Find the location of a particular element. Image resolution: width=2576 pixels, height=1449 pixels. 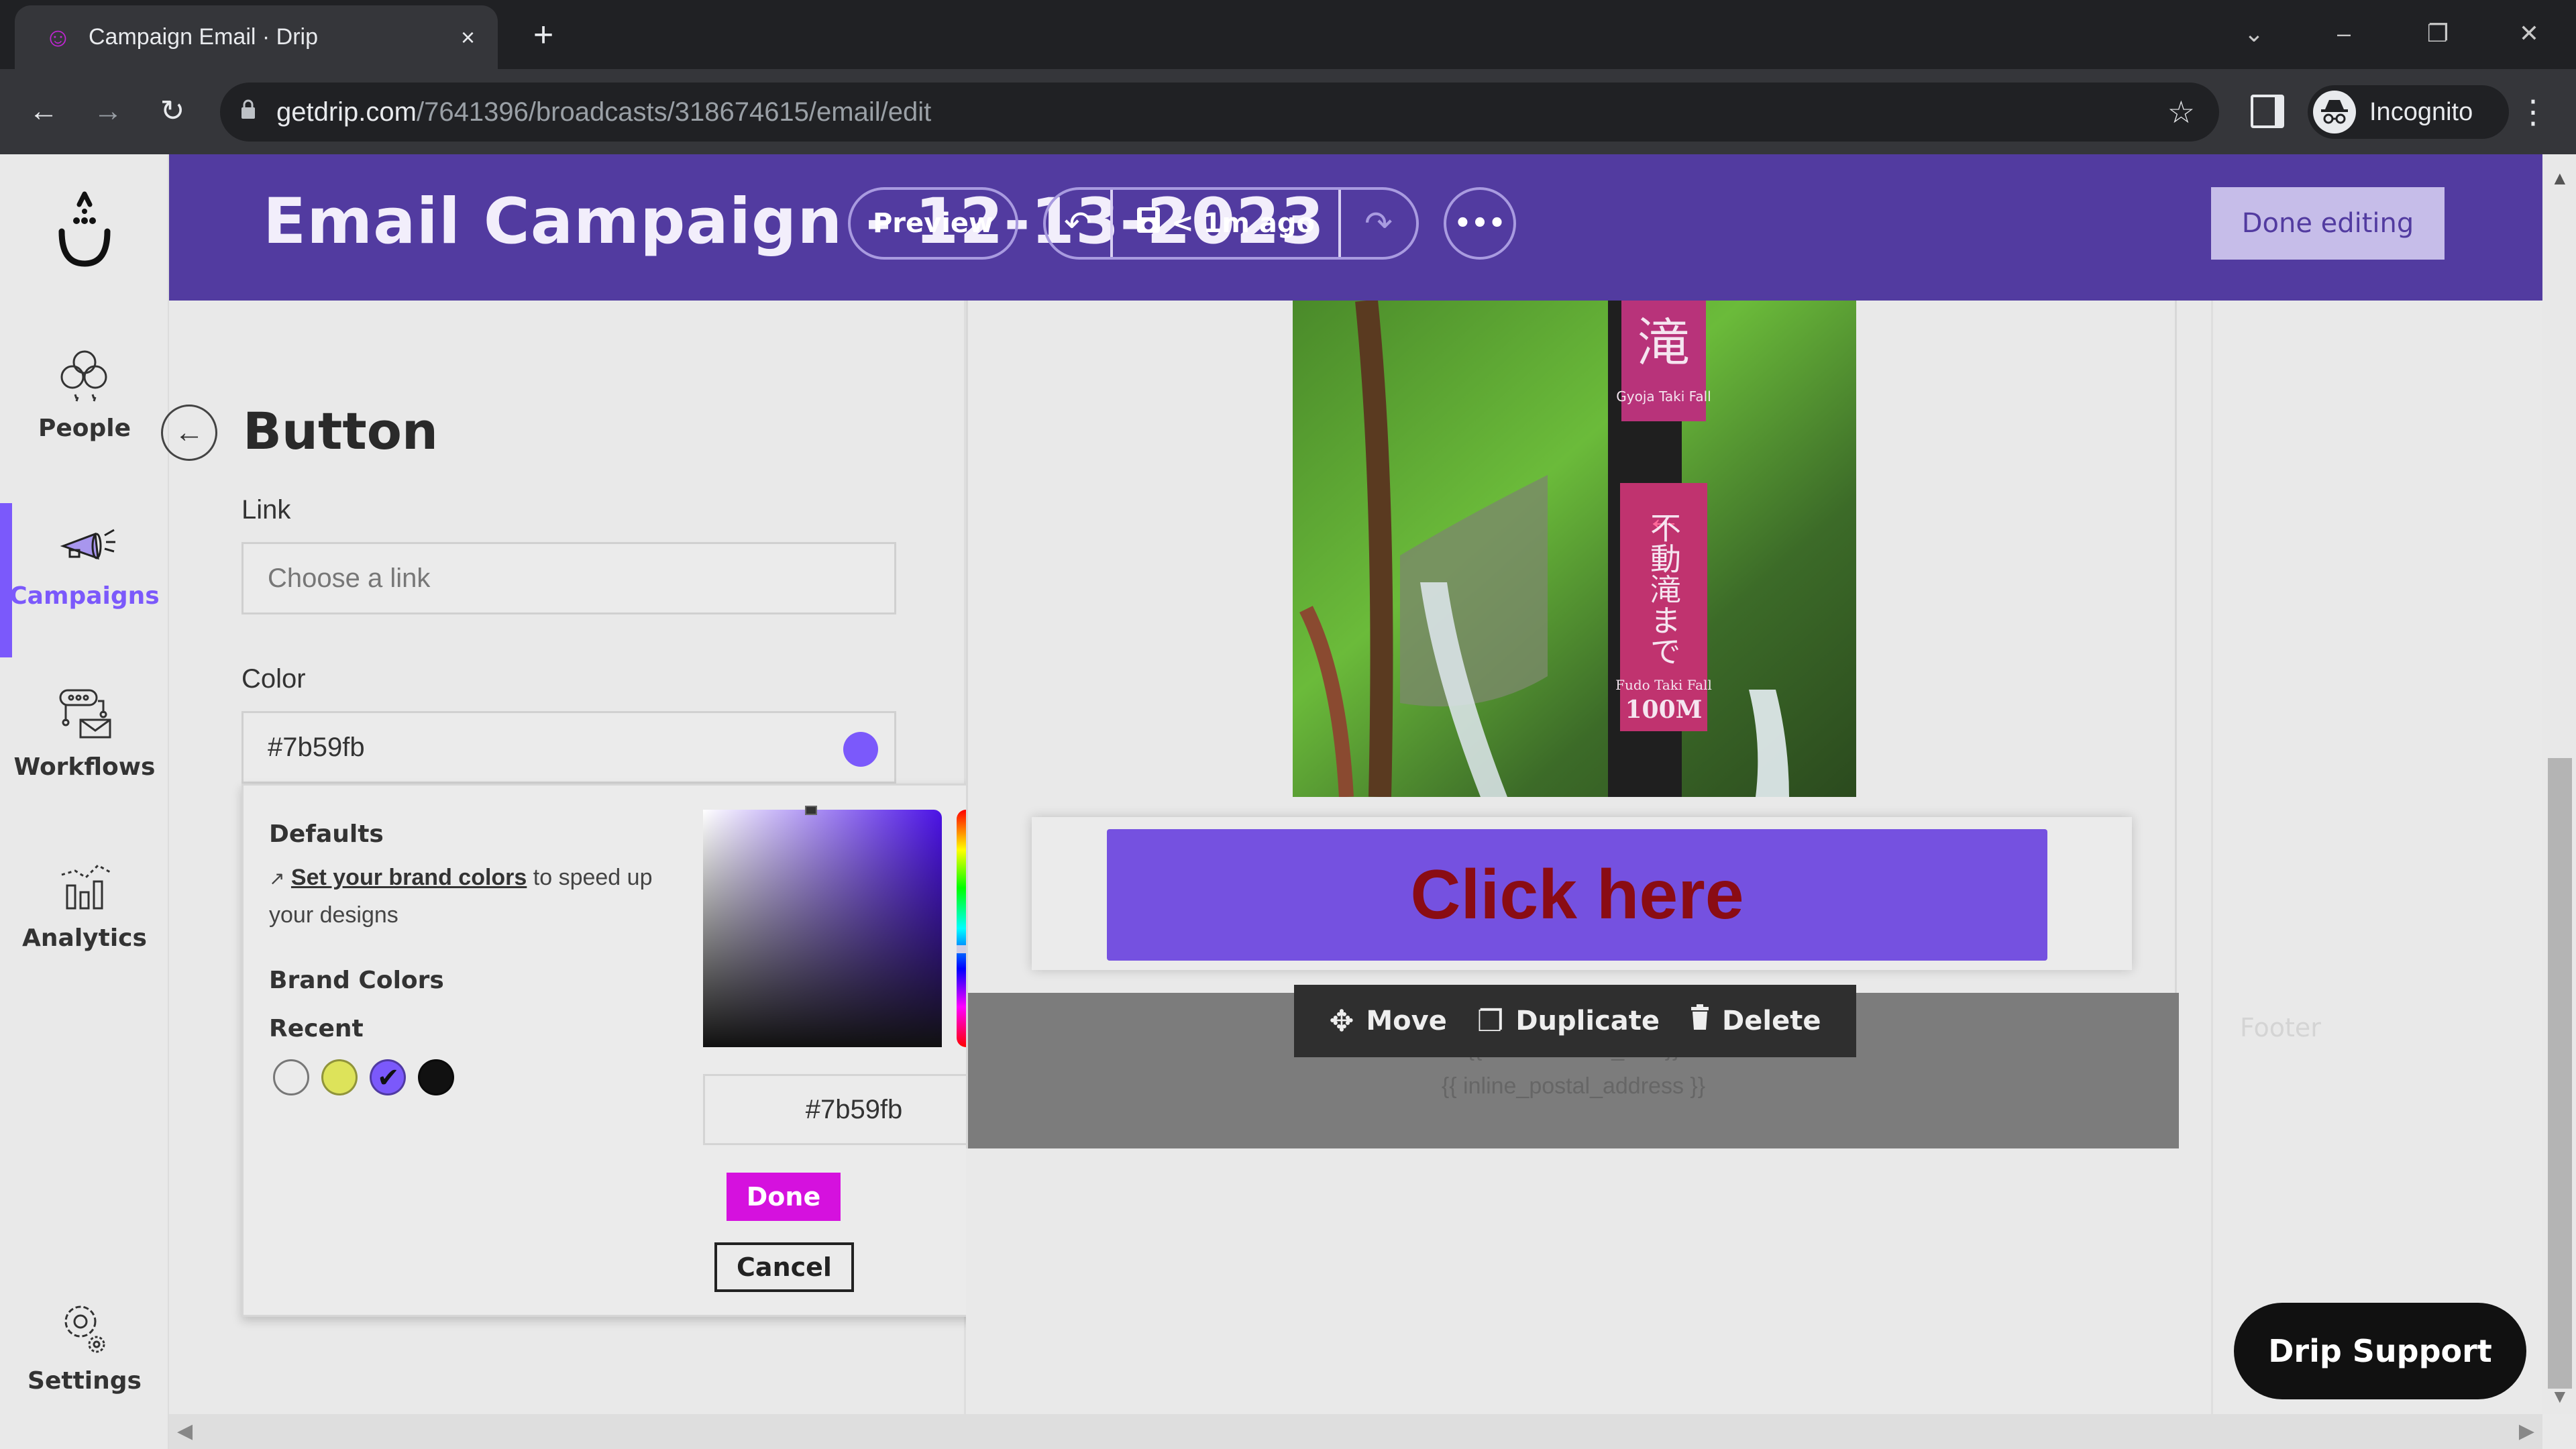

footer-section-label: Footer is located at coordinates (2280, 1027).